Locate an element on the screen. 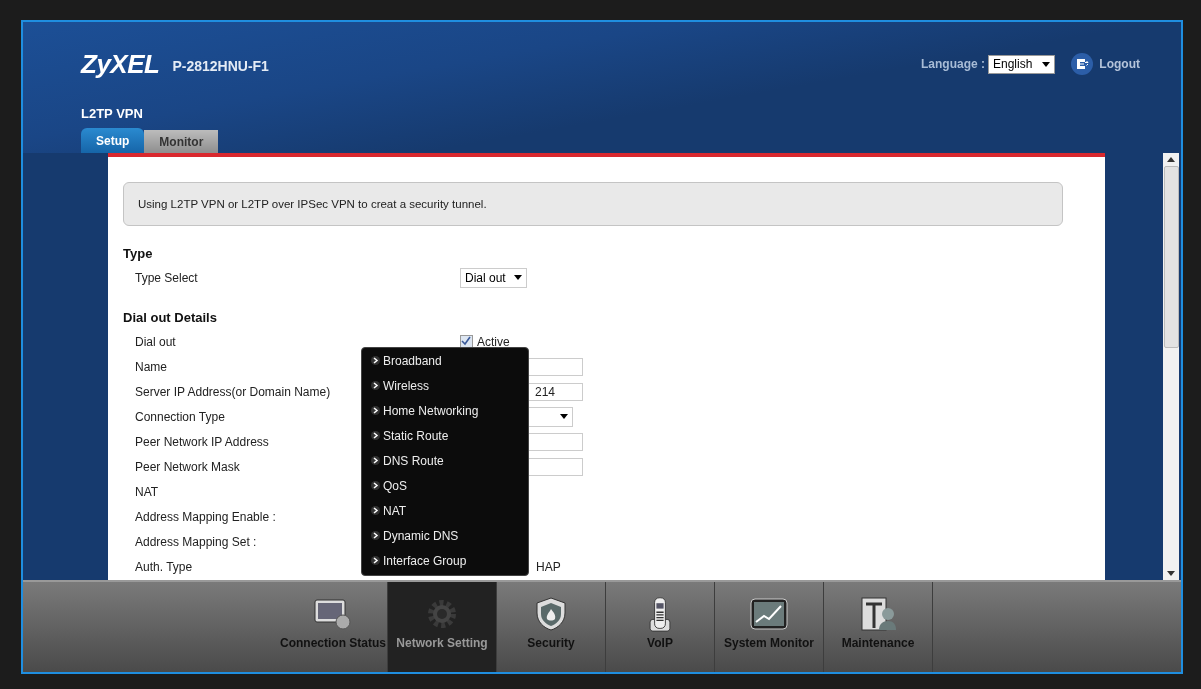 The image size is (1201, 689). field-label: Address Mapping Set : is located at coordinates (196, 541).